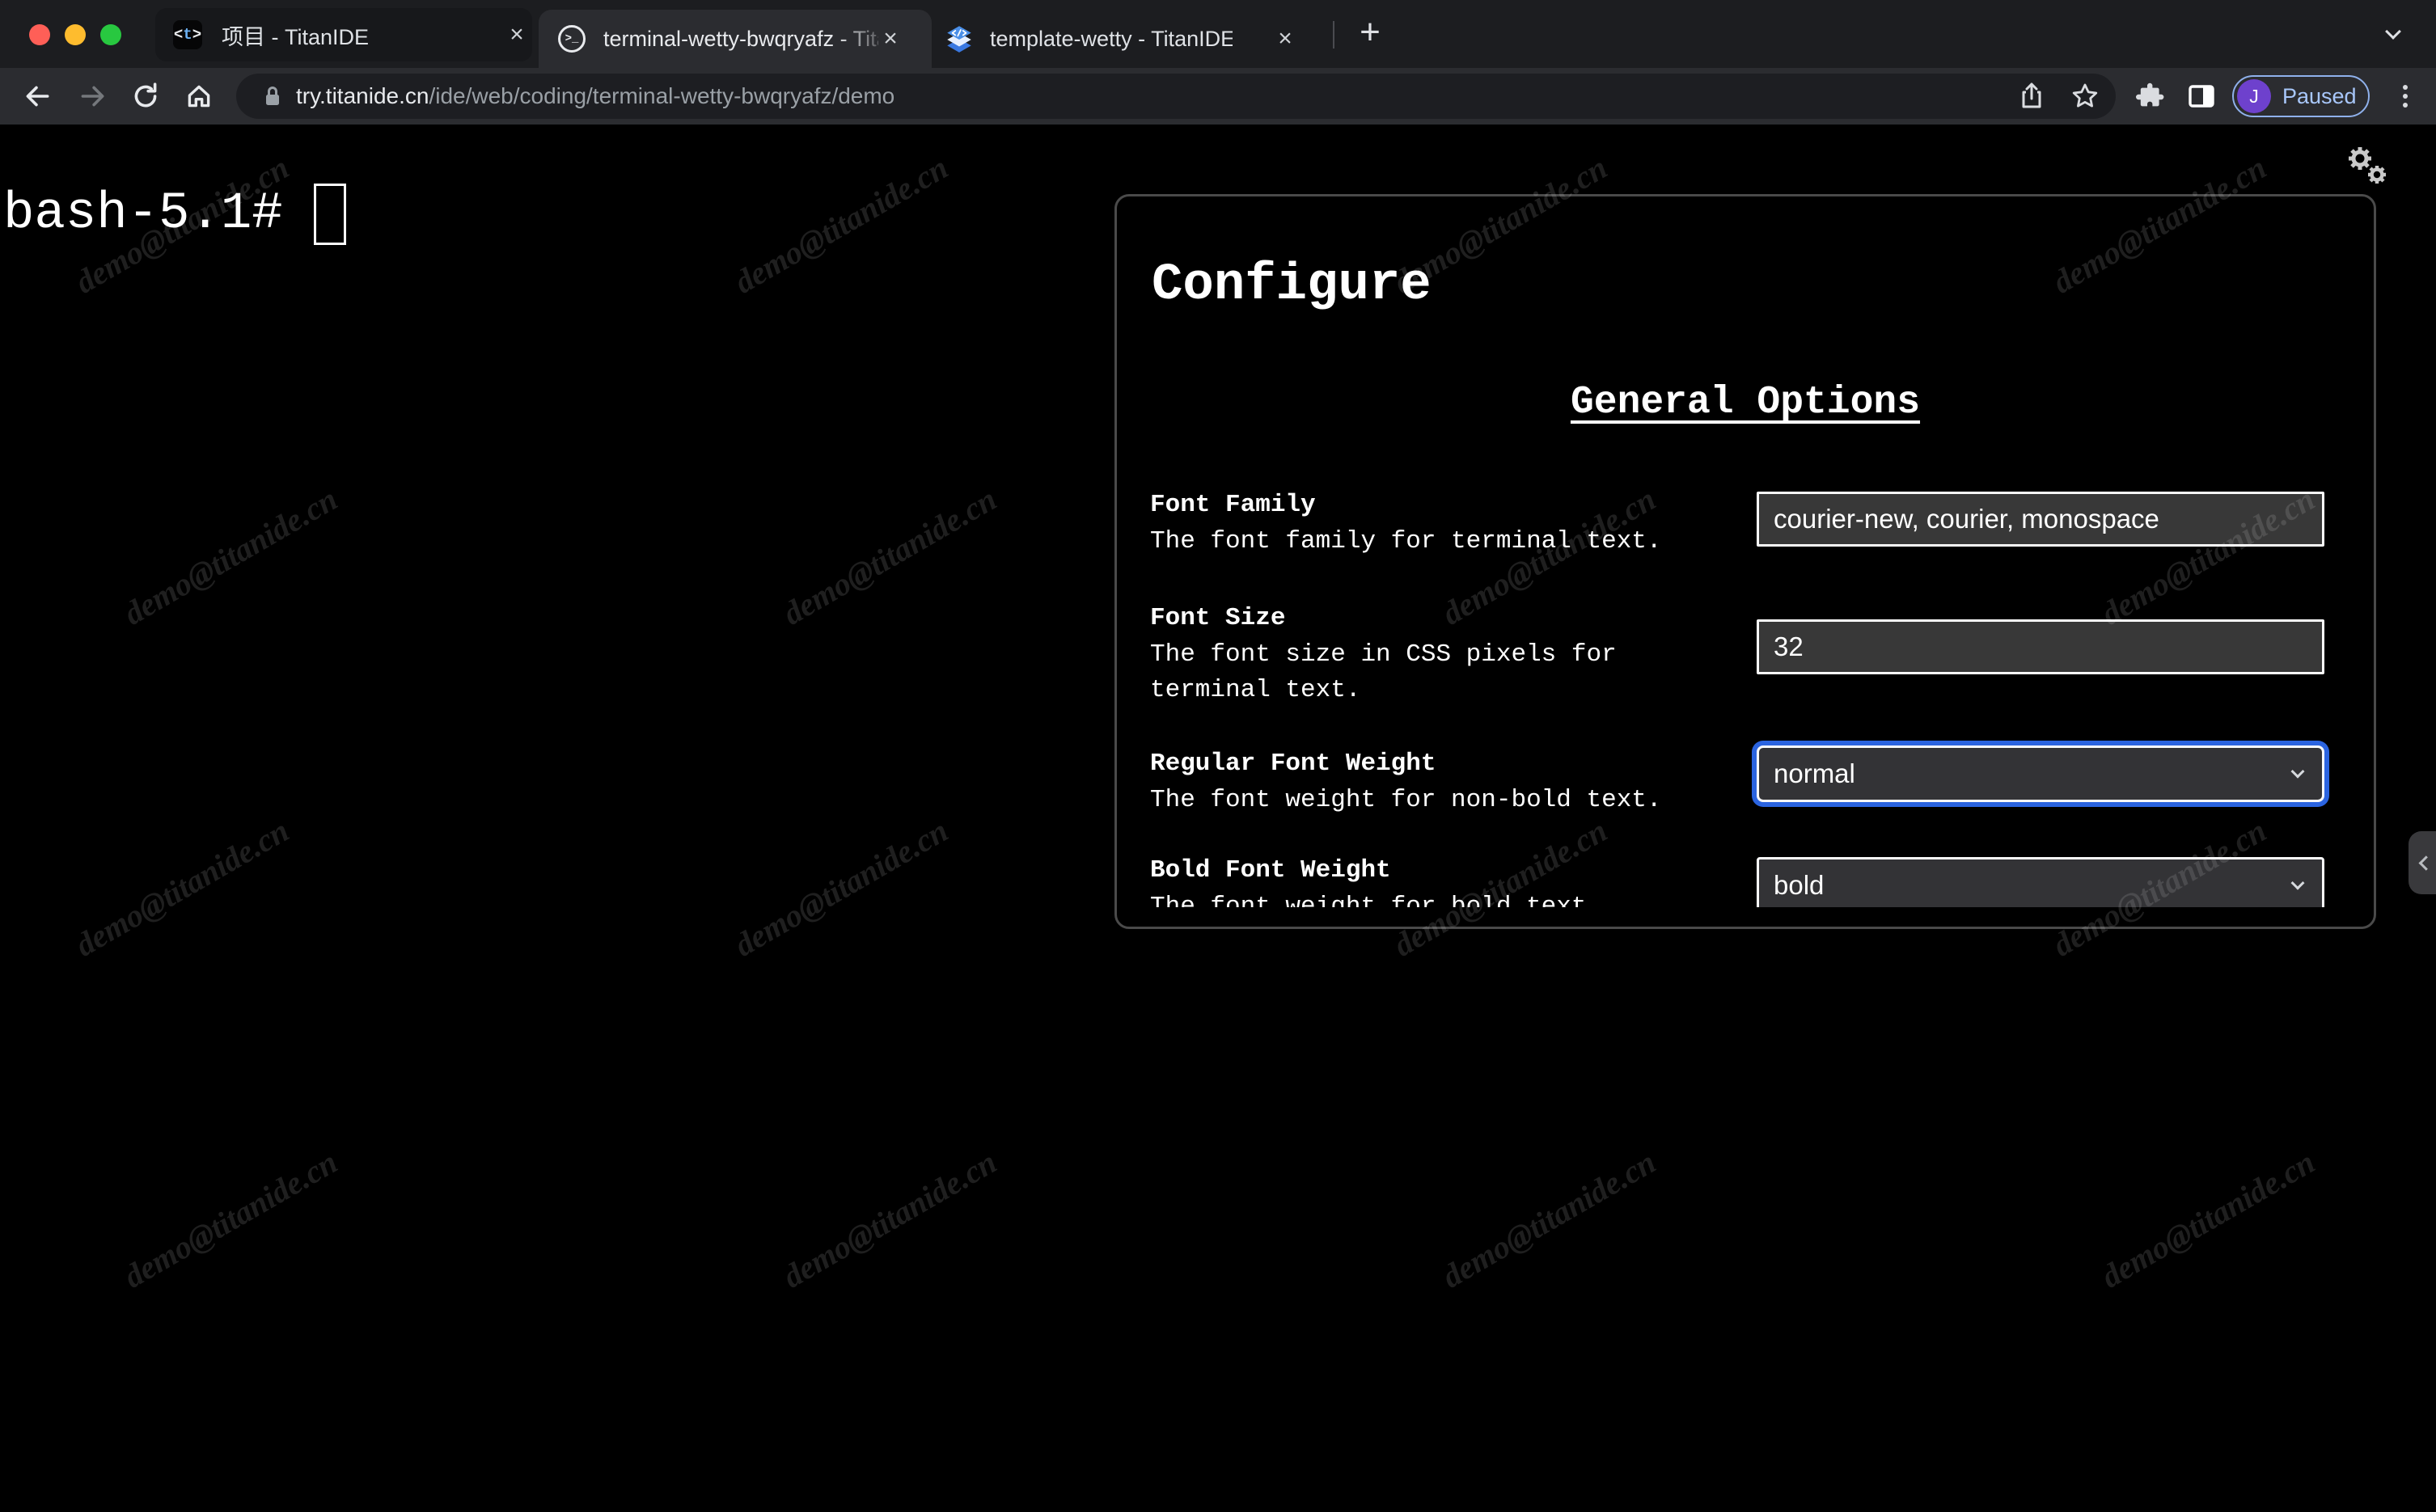 The width and height of the screenshot is (2436, 1512). What do you see at coordinates (1111, 38) in the screenshot?
I see `tab-title: template-wetty - TitanIDE` at bounding box center [1111, 38].